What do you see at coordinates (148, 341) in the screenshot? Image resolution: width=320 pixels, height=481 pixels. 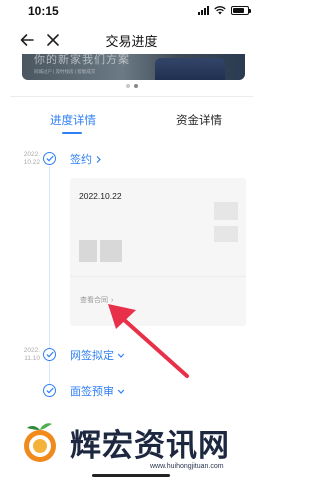 I see `annotation-arrow-icon` at bounding box center [148, 341].